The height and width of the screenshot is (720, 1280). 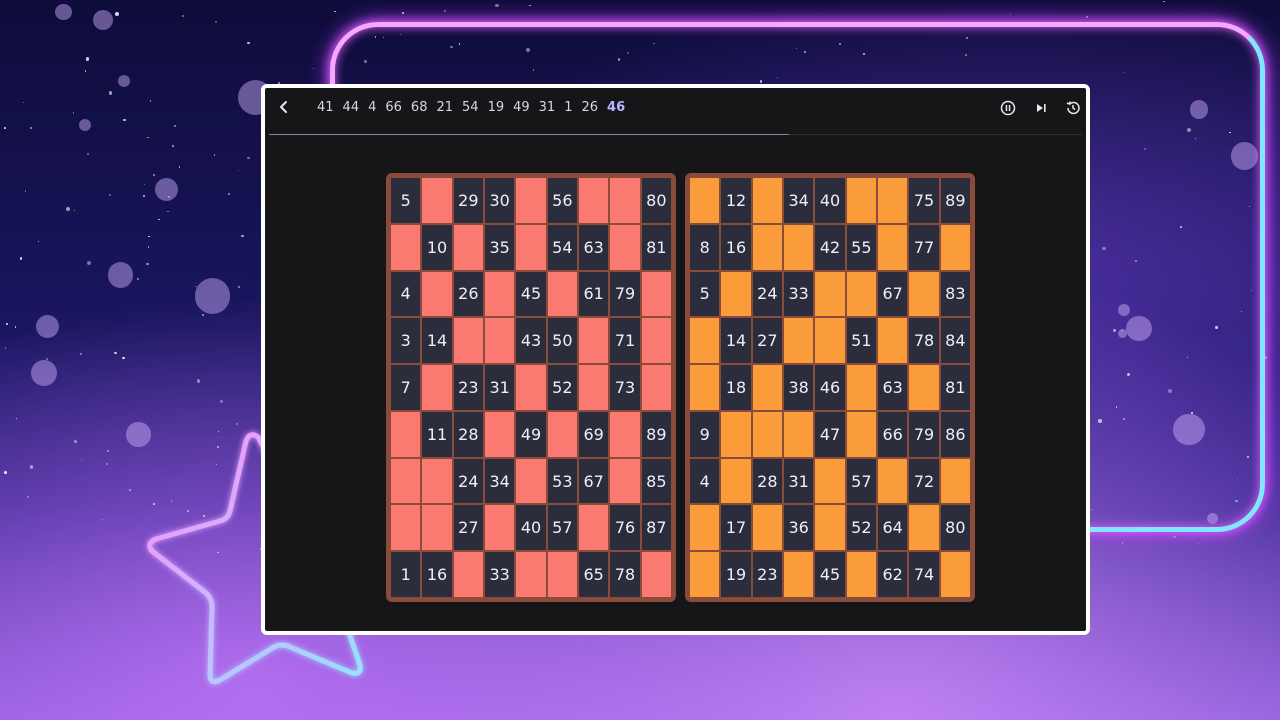 I want to click on history-button, so click(x=1073, y=108).